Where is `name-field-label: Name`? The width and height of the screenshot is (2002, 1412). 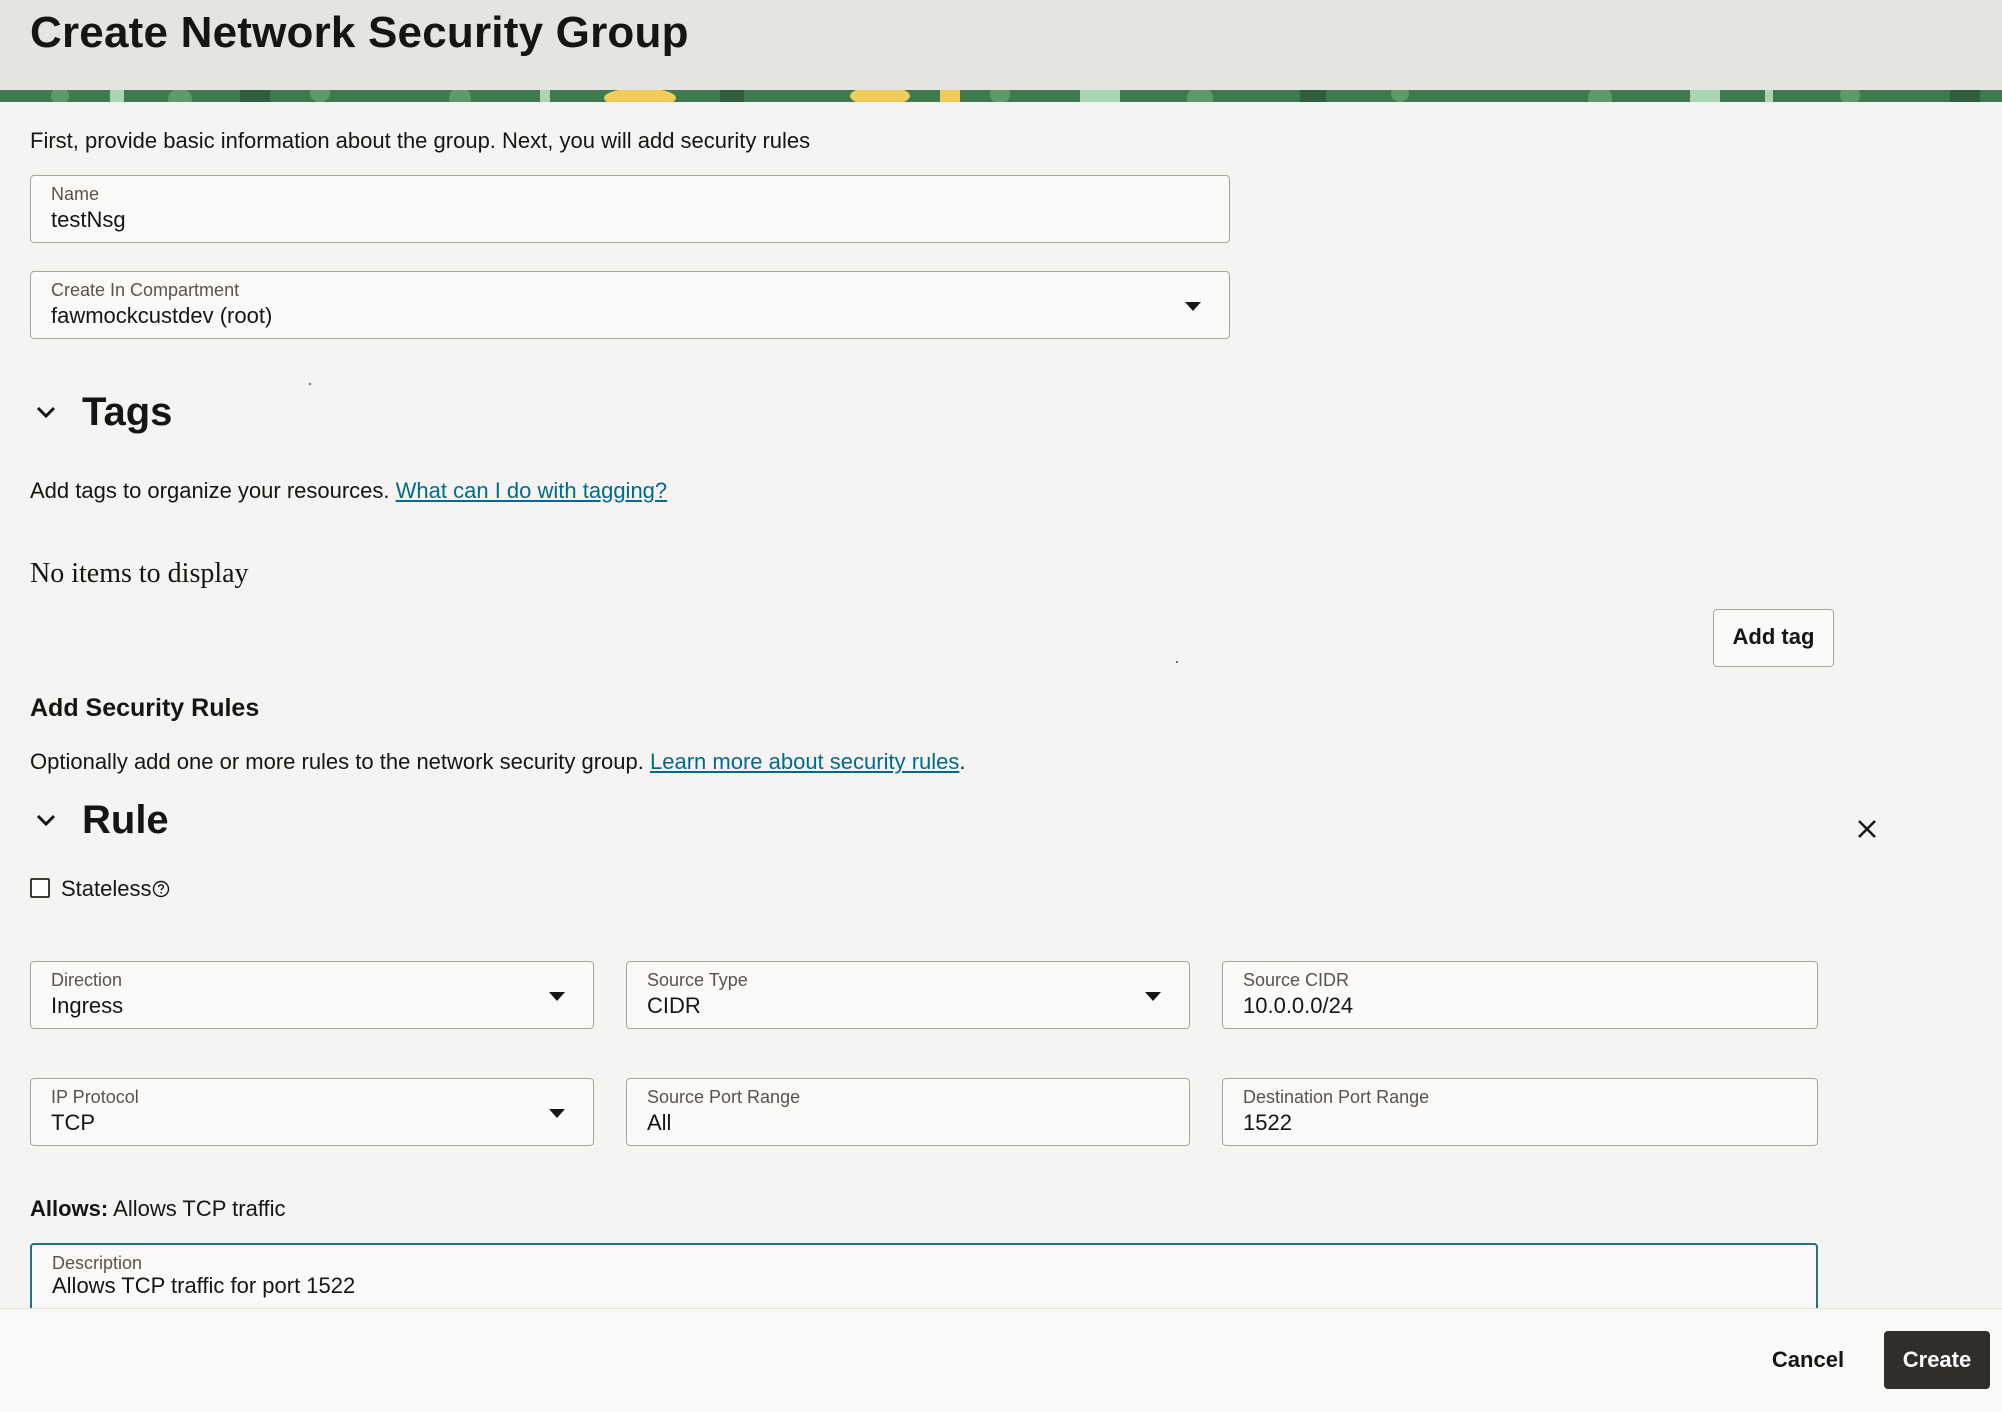
name-field-label: Name is located at coordinates (75, 194).